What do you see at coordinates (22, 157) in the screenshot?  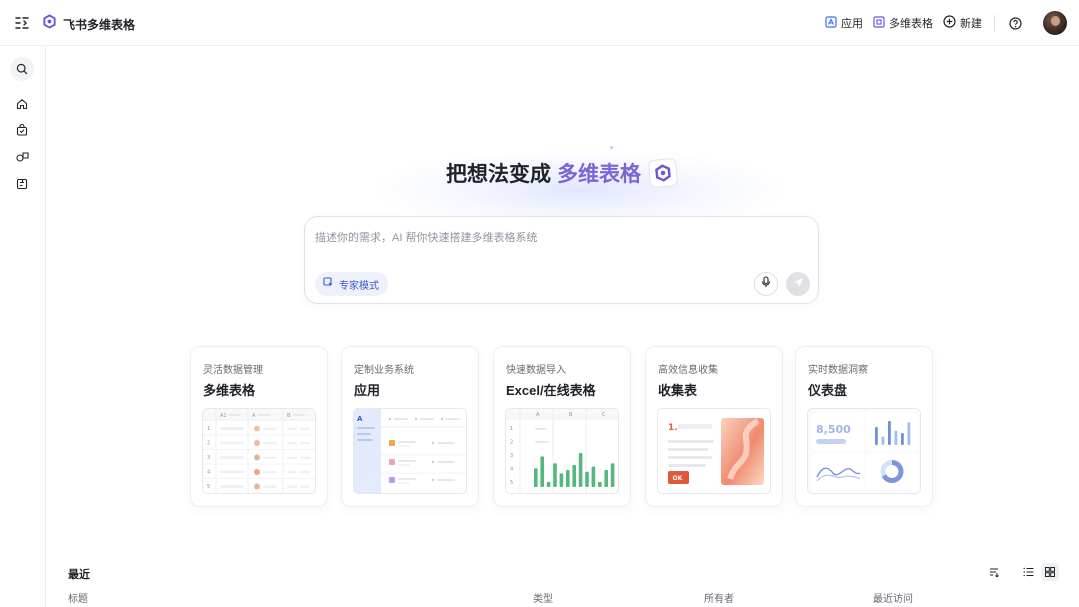 I see `shapes-icon` at bounding box center [22, 157].